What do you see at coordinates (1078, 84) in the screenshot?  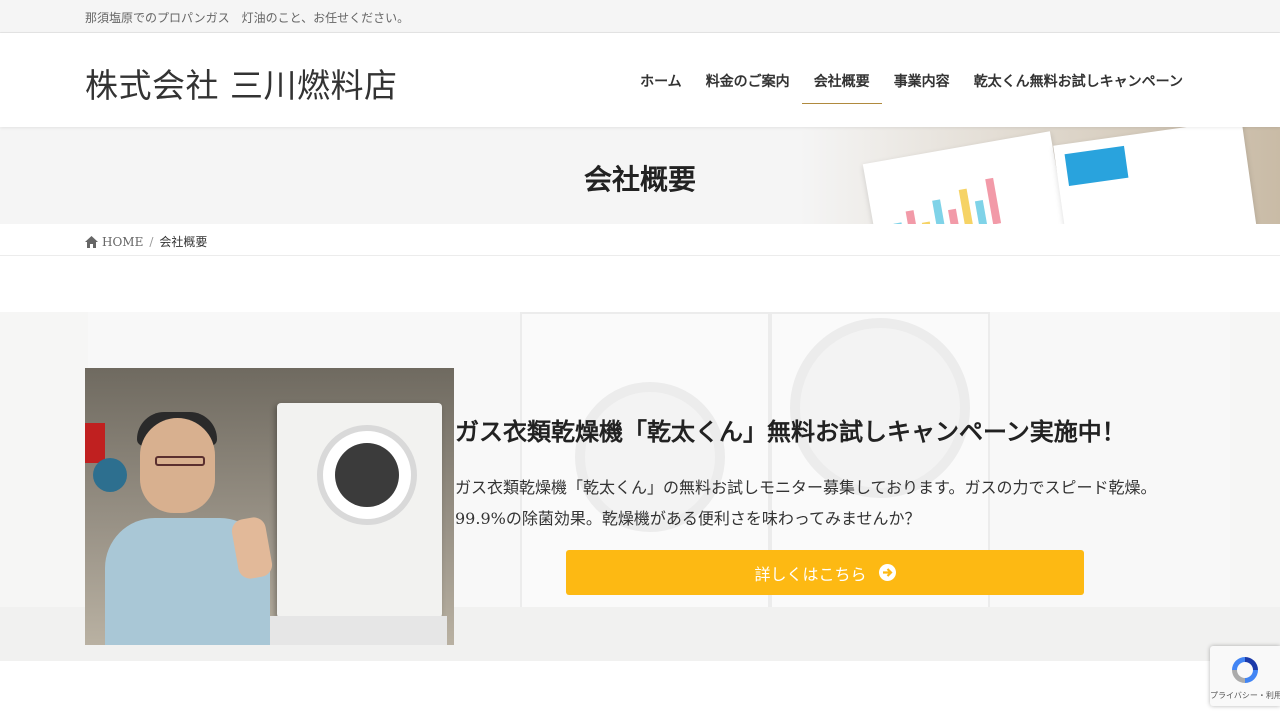 I see `nav-item-campaign: 乾太くん無料お試しキャンペーン` at bounding box center [1078, 84].